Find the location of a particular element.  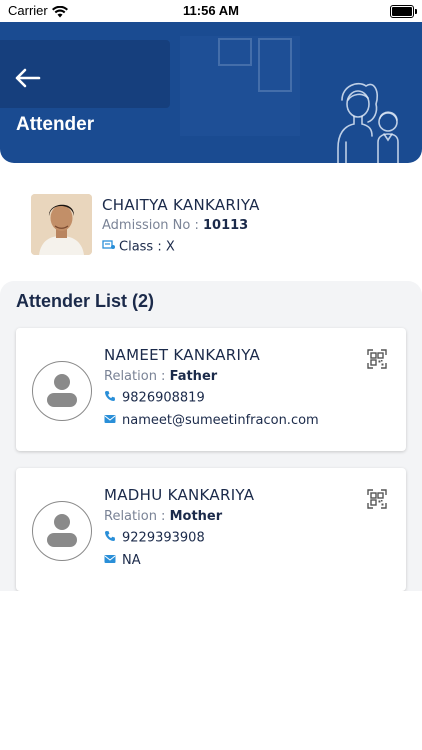

phone-number: 9826908819 is located at coordinates (163, 398).